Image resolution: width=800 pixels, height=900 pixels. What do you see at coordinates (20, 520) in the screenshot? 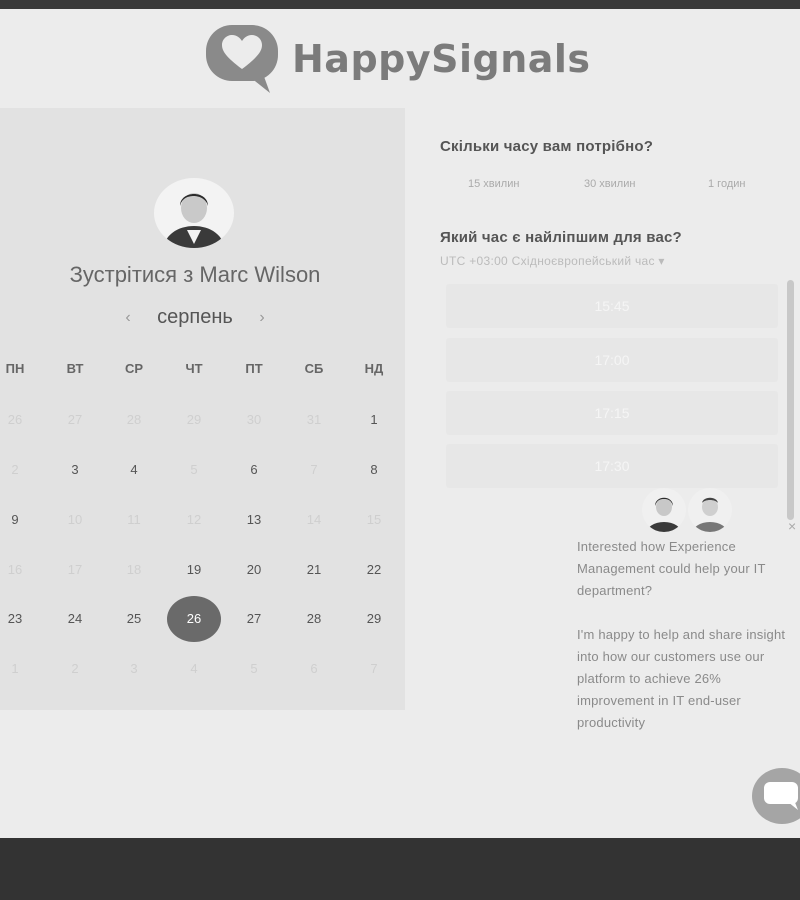
I see `calendar-day: 9` at bounding box center [20, 520].